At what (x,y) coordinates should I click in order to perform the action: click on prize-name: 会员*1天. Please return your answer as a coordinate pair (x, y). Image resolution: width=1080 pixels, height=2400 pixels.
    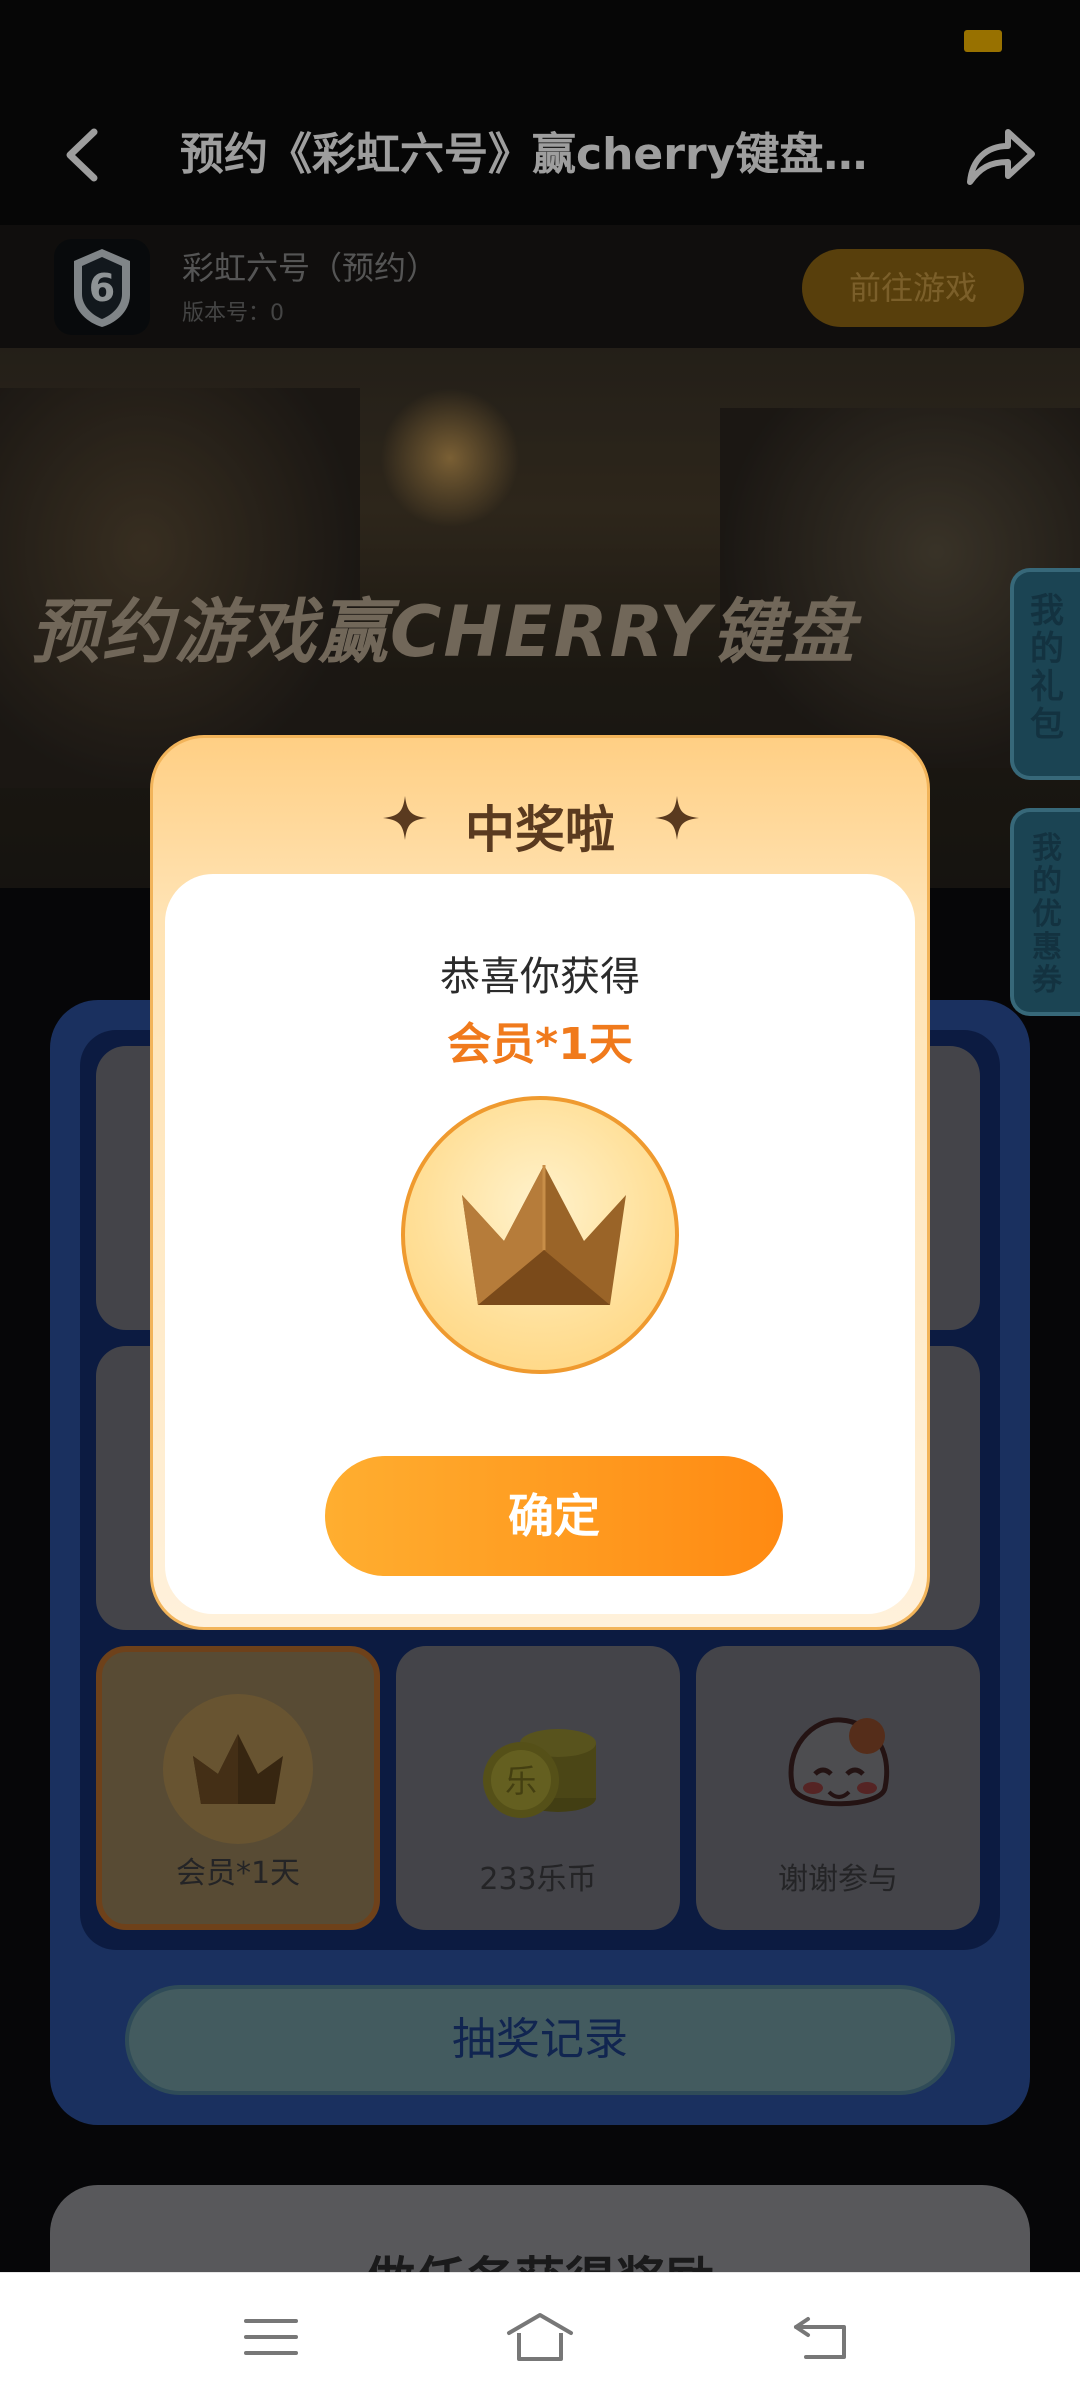
    Looking at the image, I should click on (540, 1044).